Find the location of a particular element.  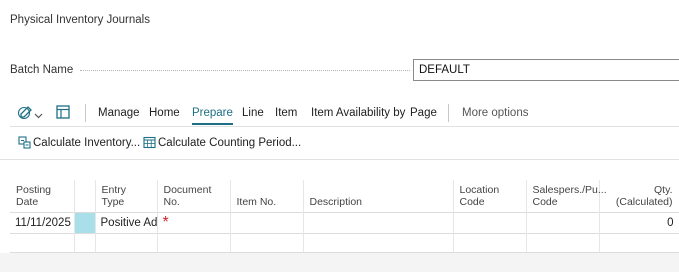

more-options-button: More options is located at coordinates (495, 113).